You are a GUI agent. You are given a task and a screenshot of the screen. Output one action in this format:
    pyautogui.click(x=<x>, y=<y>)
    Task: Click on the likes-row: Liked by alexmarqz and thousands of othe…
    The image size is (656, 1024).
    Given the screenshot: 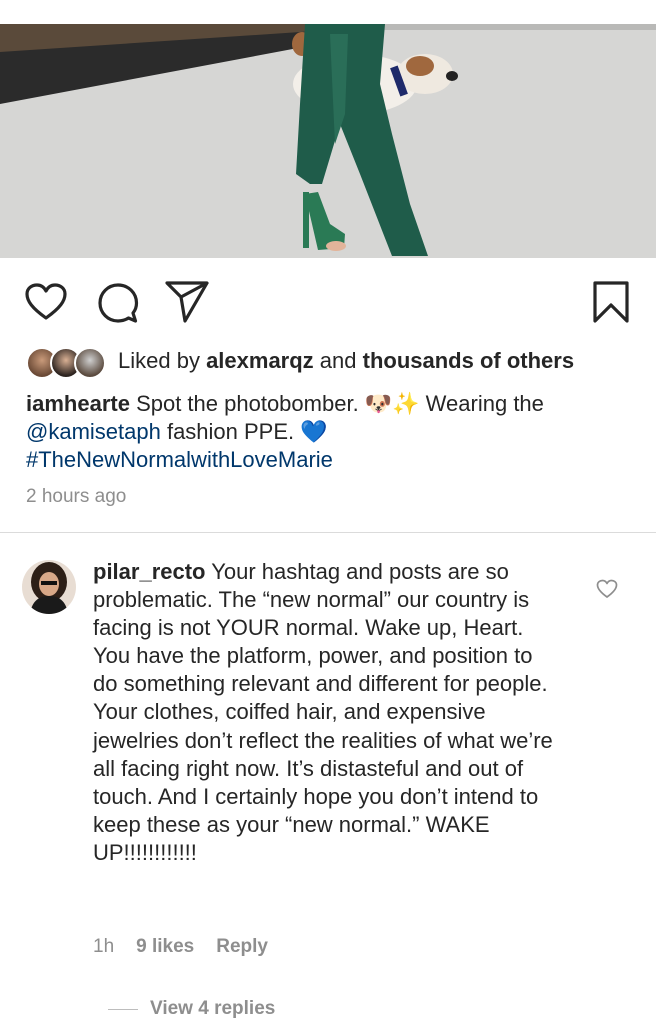 What is the action you would take?
    pyautogui.click(x=336, y=361)
    